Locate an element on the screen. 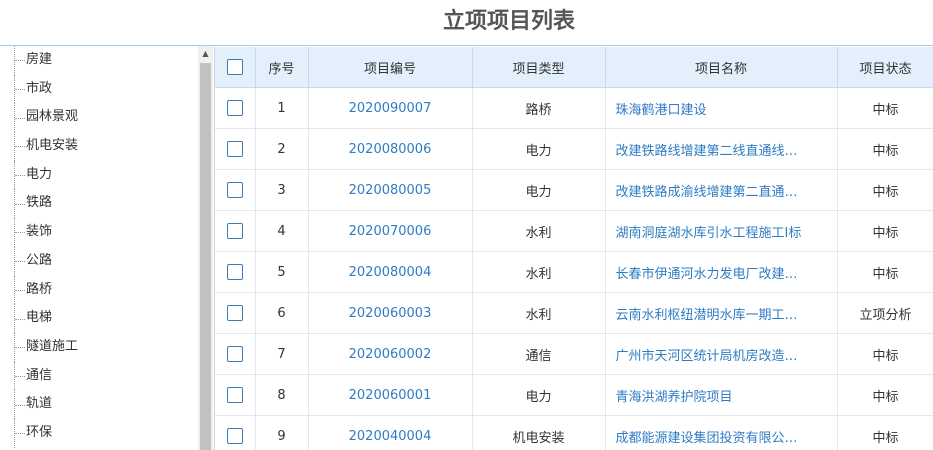 This screenshot has height=450, width=933. column-header-name: 项目名称 is located at coordinates (721, 67).